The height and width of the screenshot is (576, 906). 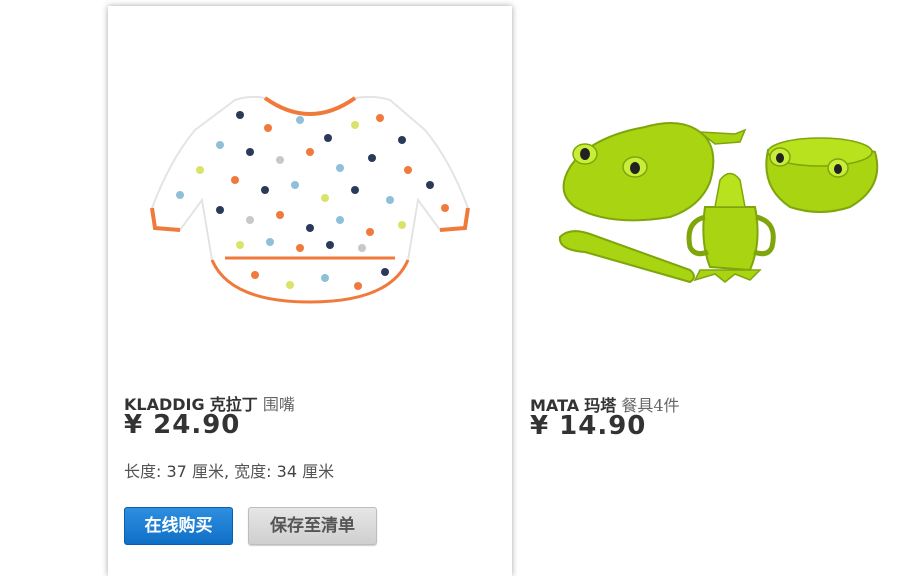 I want to click on dims-length-label: 长度, so click(x=140, y=471).